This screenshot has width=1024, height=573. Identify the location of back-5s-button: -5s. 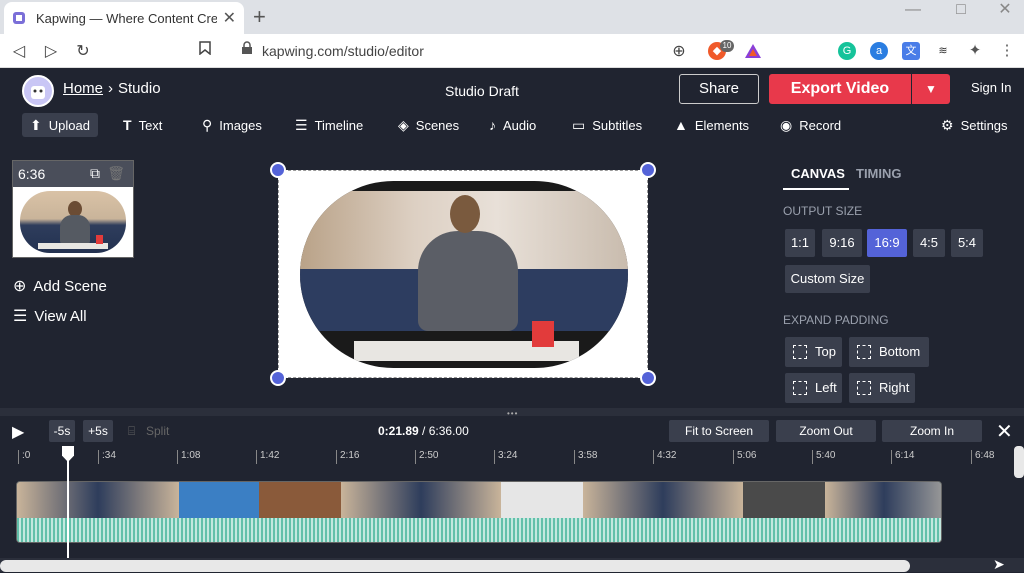
(62, 431).